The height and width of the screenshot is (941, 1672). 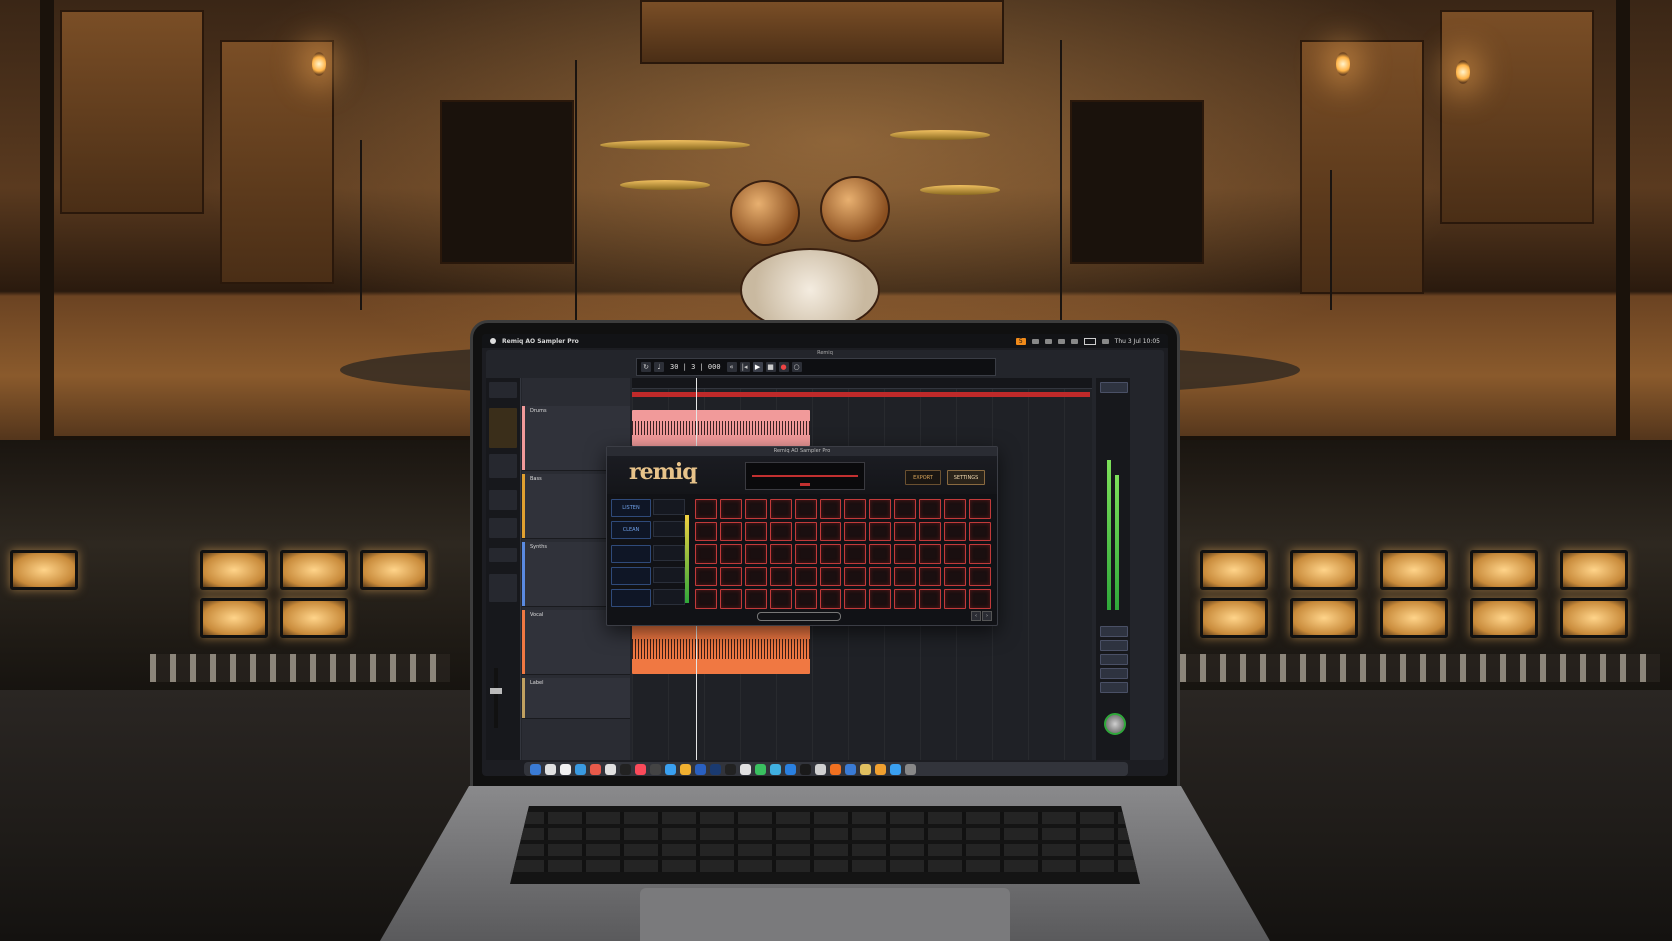 I want to click on audio-clip, so click(x=721, y=428).